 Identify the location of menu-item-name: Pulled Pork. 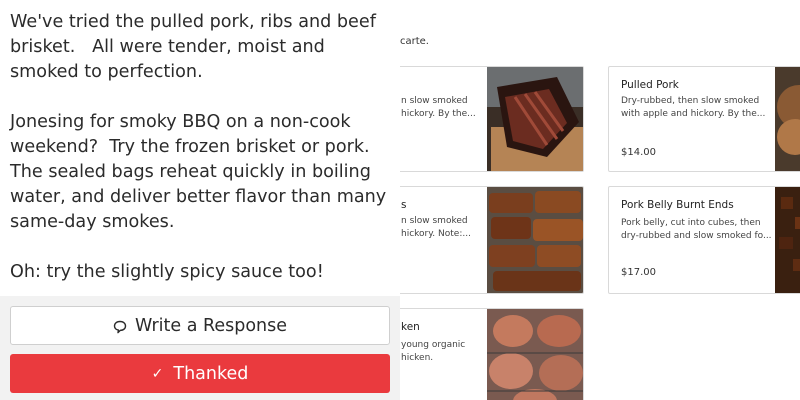
(650, 85).